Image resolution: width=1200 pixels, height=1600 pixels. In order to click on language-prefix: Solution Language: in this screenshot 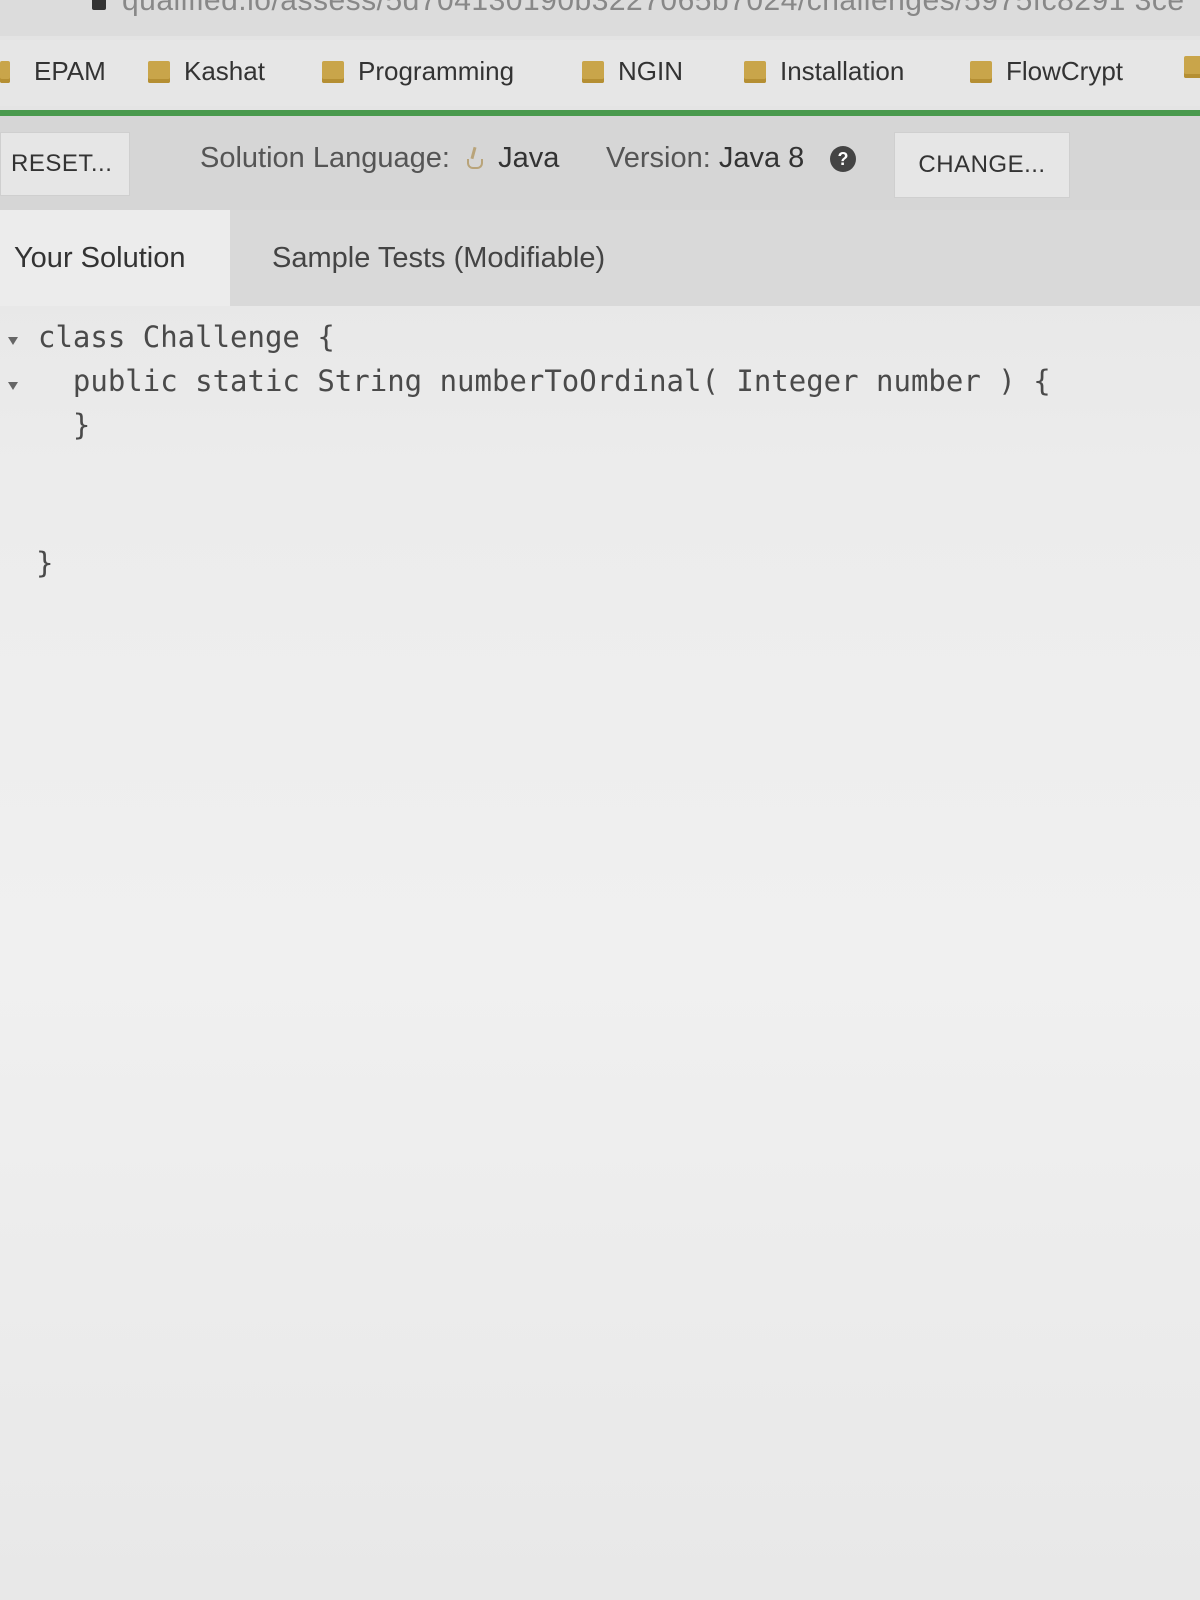, I will do `click(325, 158)`.